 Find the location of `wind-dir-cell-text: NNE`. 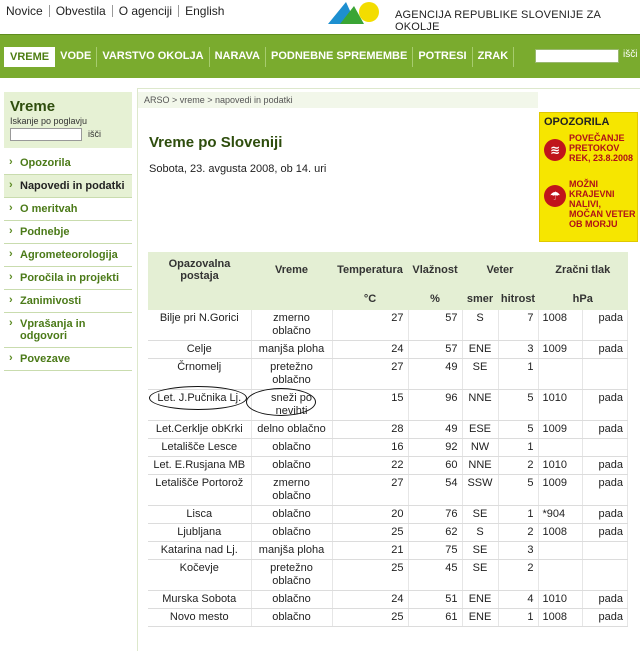

wind-dir-cell-text: NNE is located at coordinates (480, 398).